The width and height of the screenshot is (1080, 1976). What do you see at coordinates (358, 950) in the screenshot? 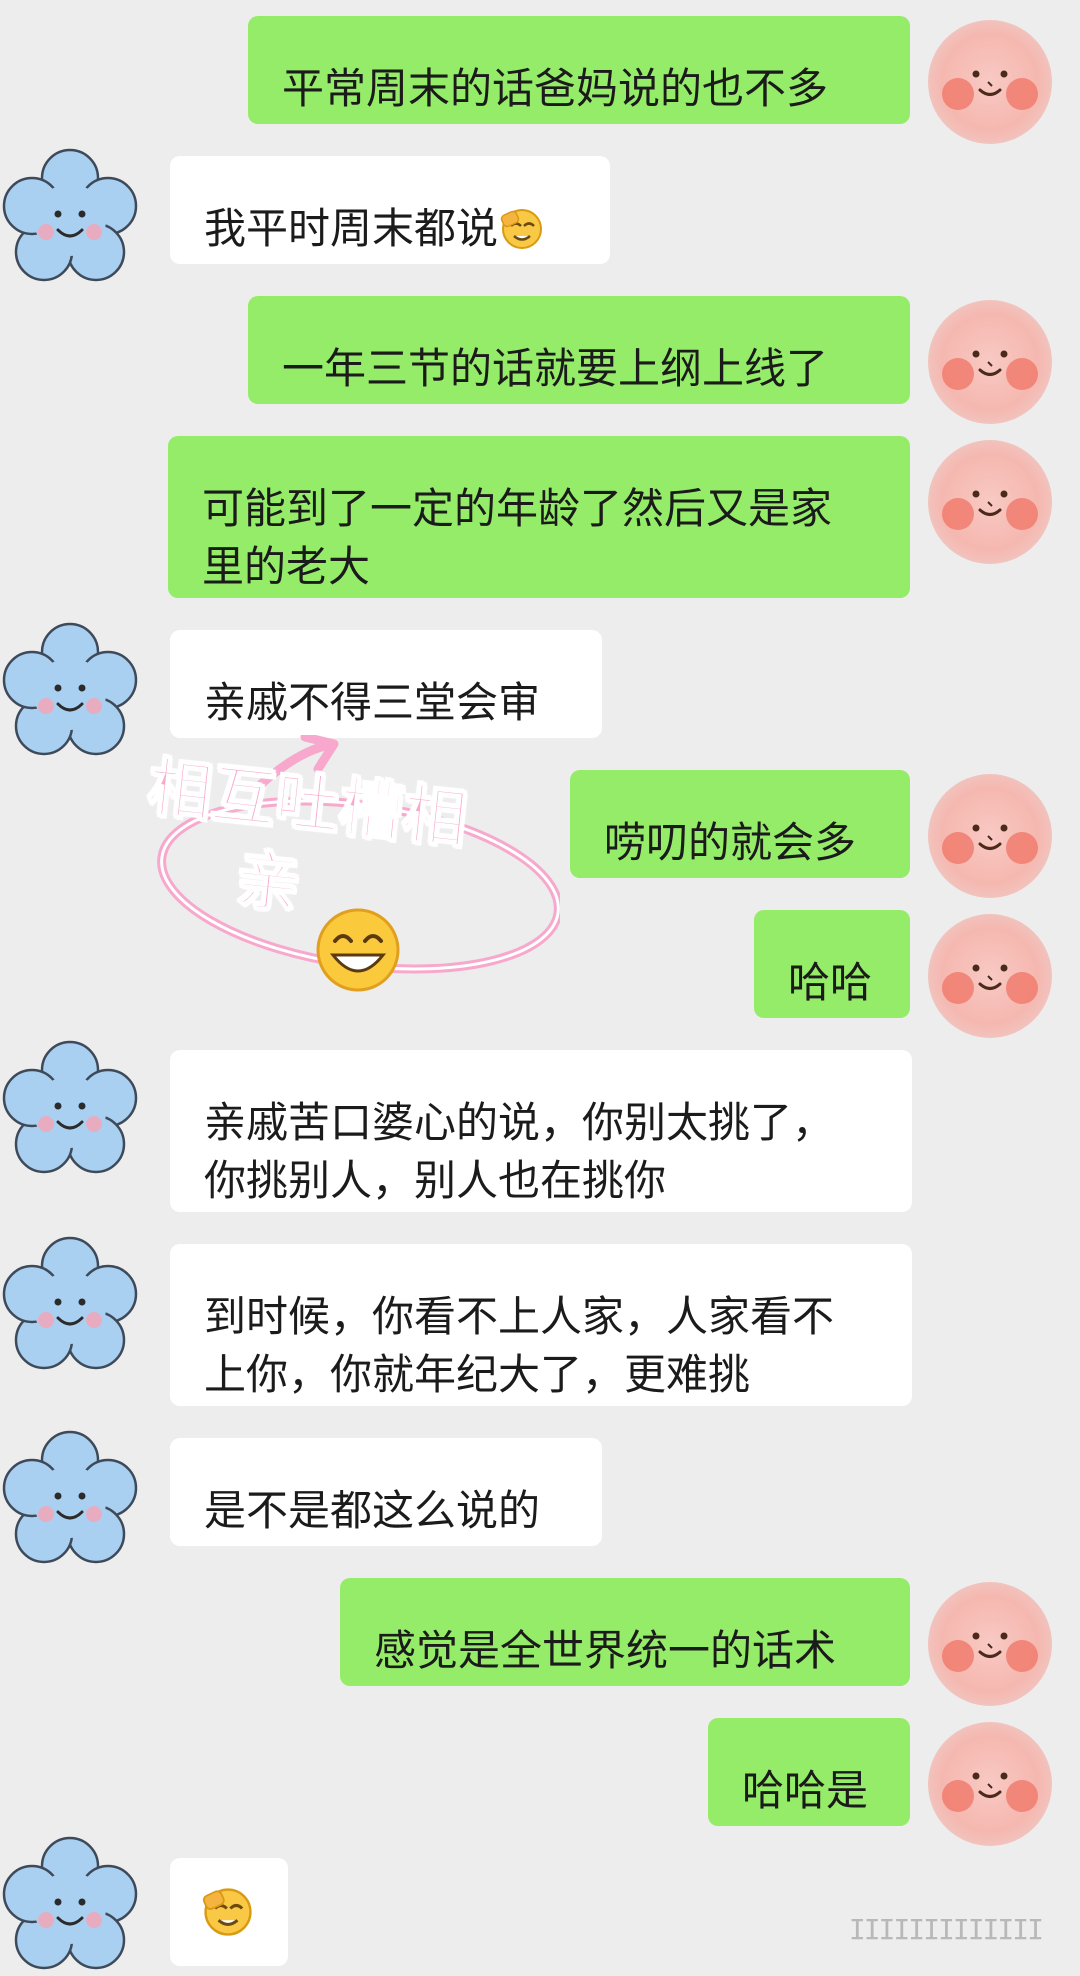
I see `grinning-face-icon` at bounding box center [358, 950].